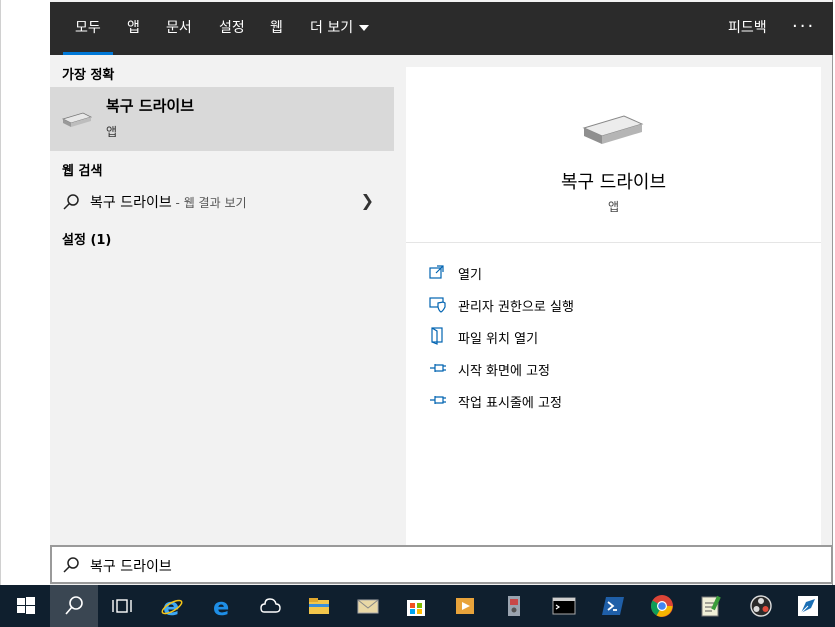 The width and height of the screenshot is (835, 627). I want to click on taskbar-app-powershell, so click(613, 606).